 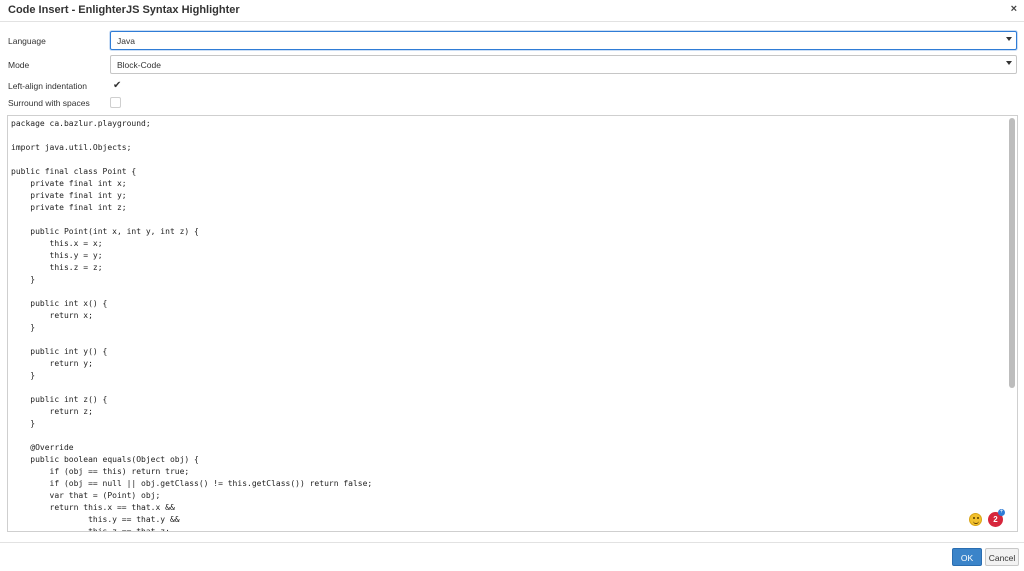 I want to click on left-align-checkbox: ✔, so click(x=115, y=85).